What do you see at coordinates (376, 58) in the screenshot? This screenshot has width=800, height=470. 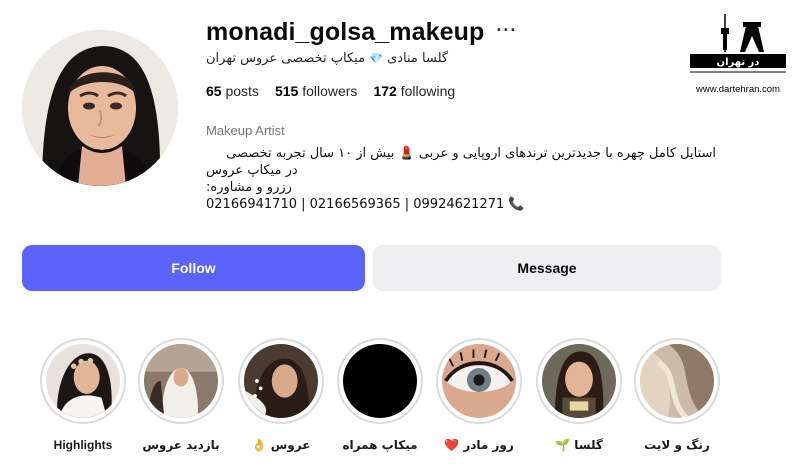 I see `gem-icon: 💎` at bounding box center [376, 58].